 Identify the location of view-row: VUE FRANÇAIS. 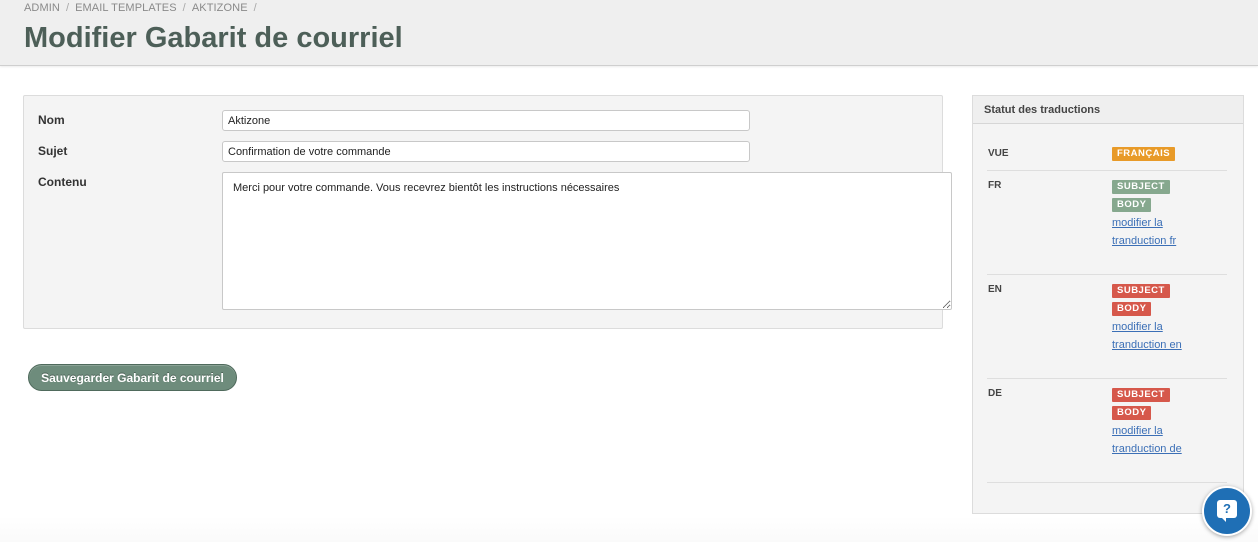
(1107, 156).